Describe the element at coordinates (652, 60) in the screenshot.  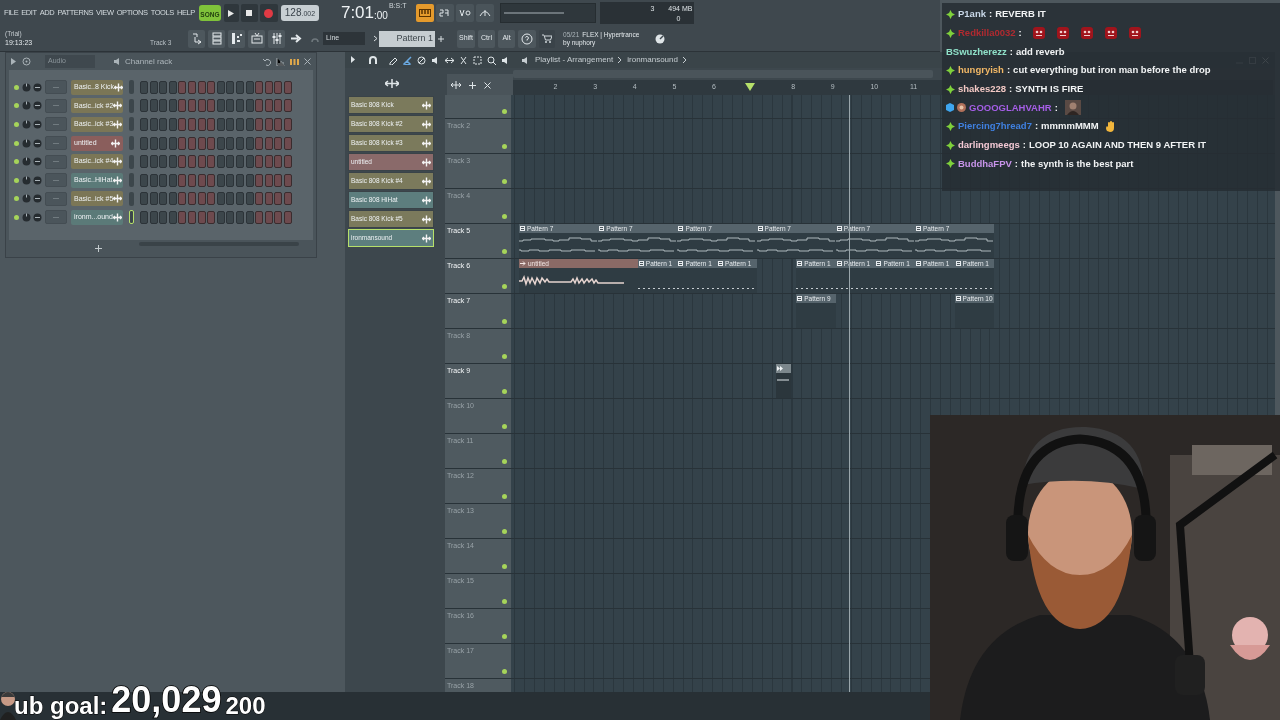
I see `breadcrumb-item: ironmansound` at that location.